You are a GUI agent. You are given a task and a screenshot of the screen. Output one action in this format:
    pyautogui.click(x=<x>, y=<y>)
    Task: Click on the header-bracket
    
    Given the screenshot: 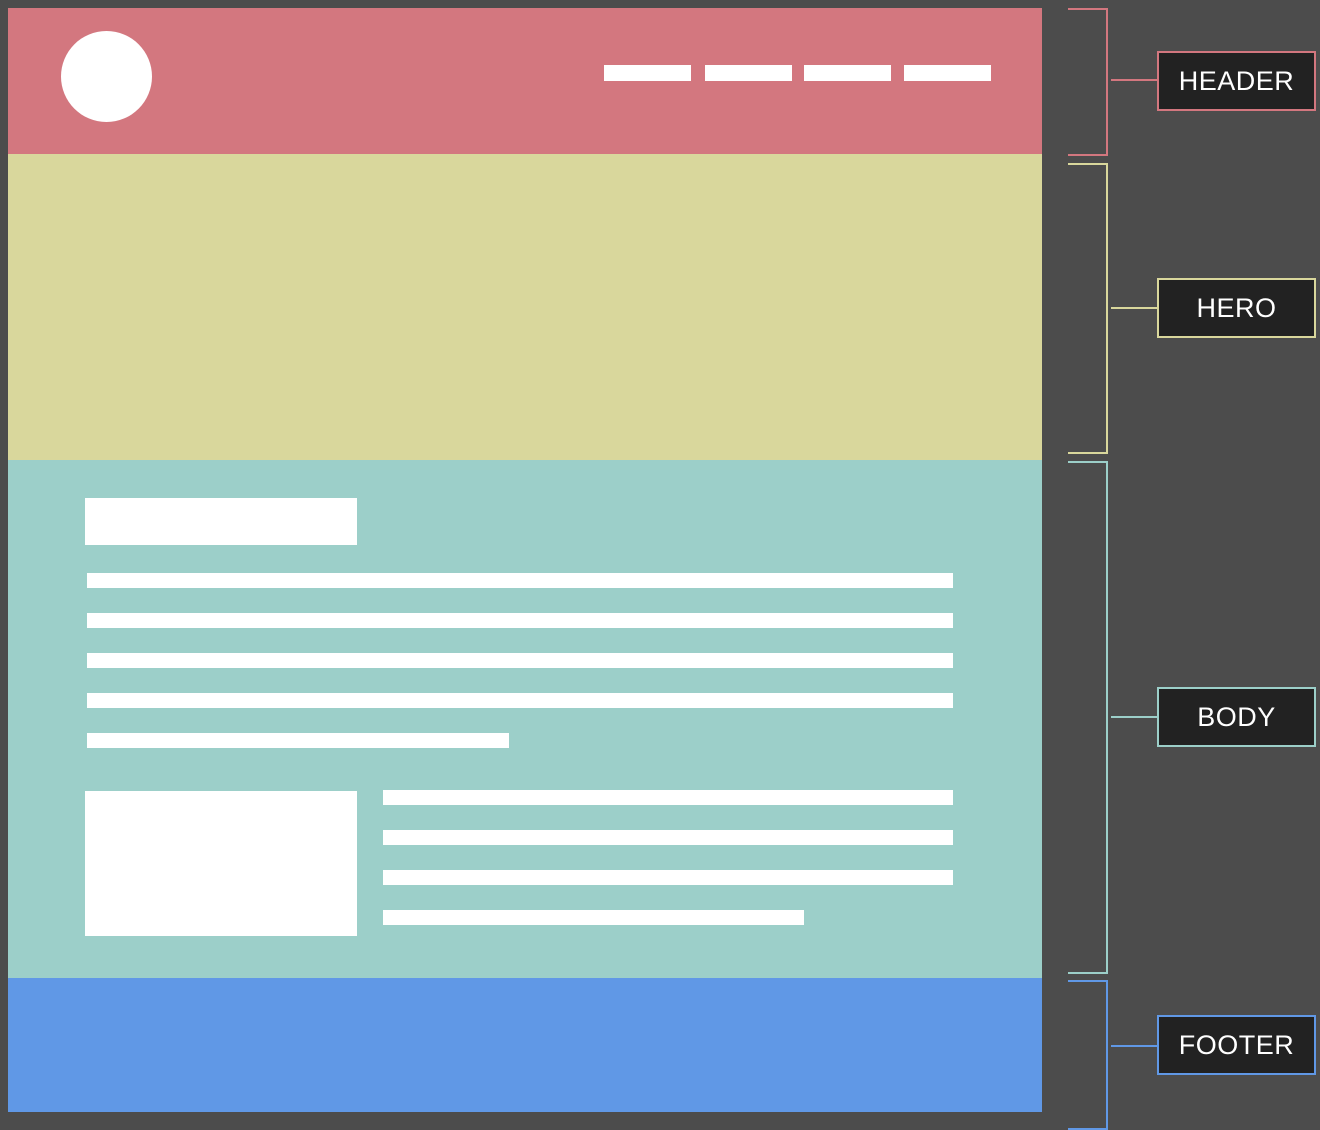 What is the action you would take?
    pyautogui.click(x=1088, y=82)
    